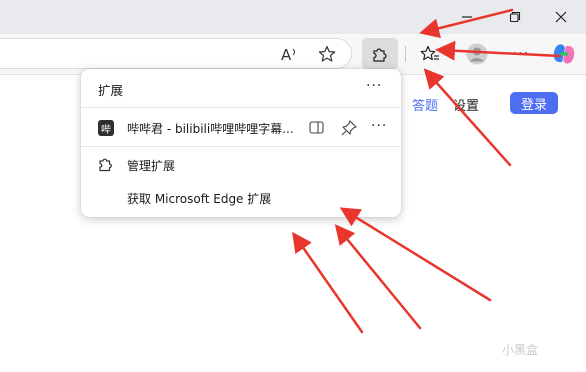  I want to click on watermark: 小黑盒, so click(520, 350).